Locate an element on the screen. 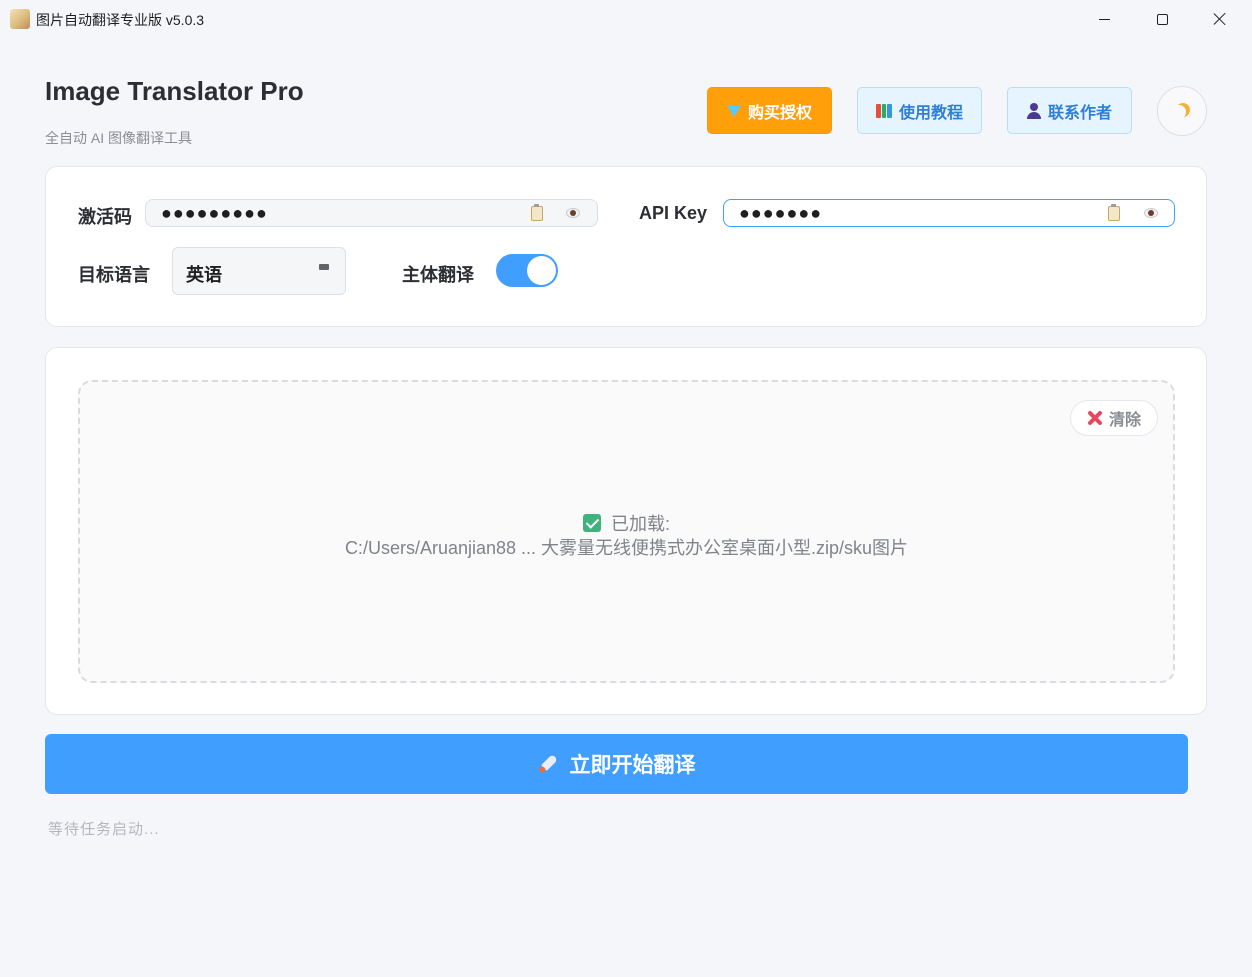  tutorial-button: 使用教程 is located at coordinates (919, 110).